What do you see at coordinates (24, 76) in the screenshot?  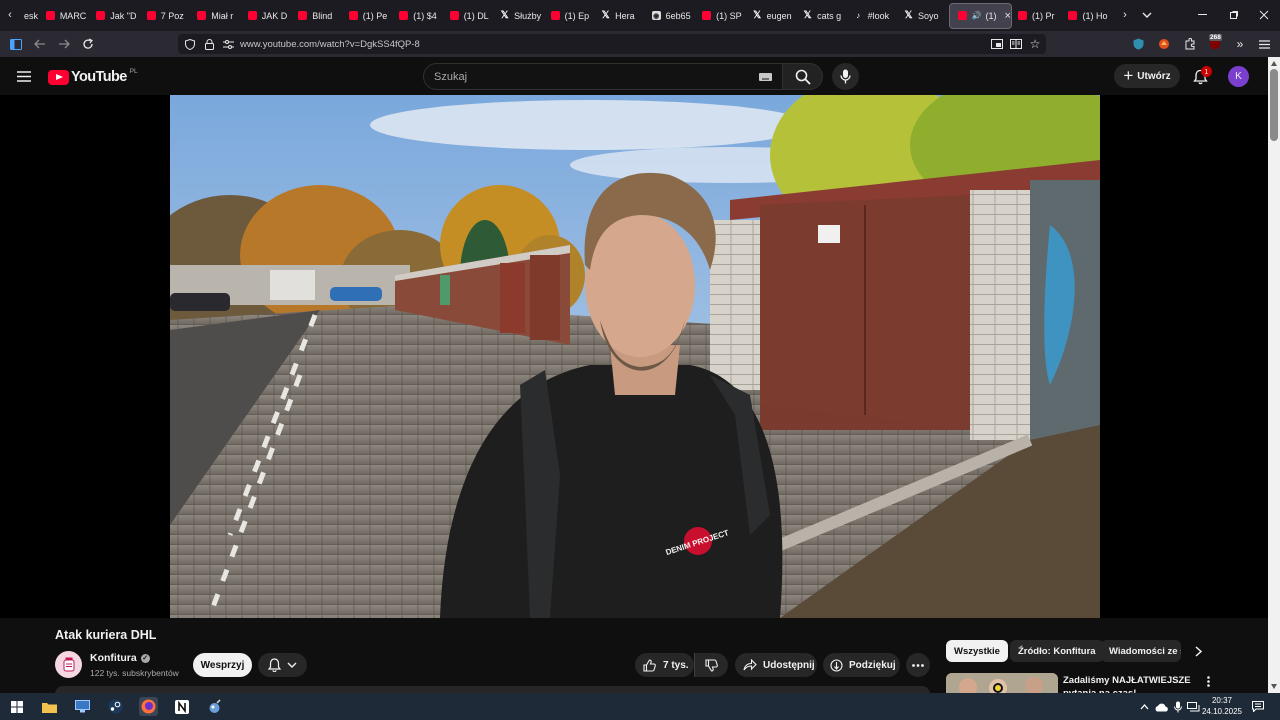 I see `guide-menu-icon` at bounding box center [24, 76].